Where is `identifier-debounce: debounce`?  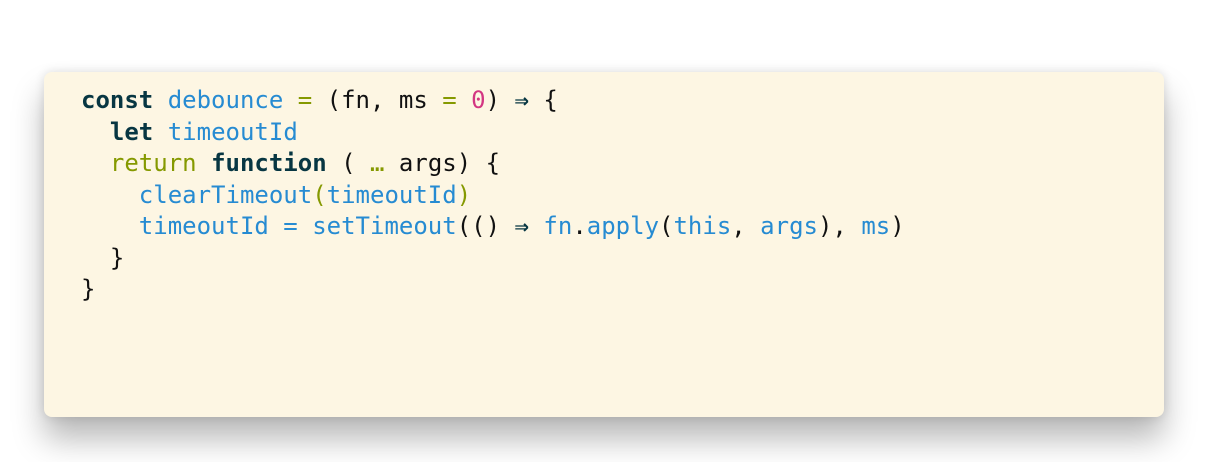
identifier-debounce: debounce is located at coordinates (225, 100).